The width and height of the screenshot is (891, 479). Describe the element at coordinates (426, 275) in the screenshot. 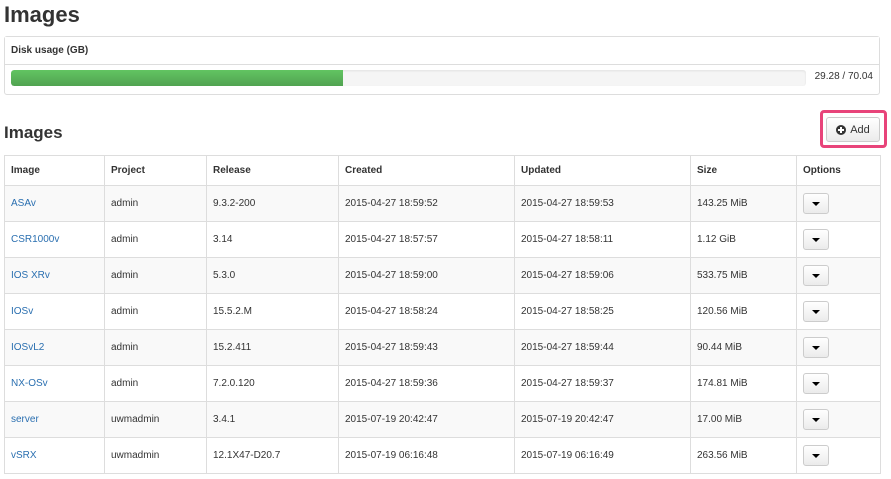

I see `created-cell: 2015-04-27 18:59:00` at that location.